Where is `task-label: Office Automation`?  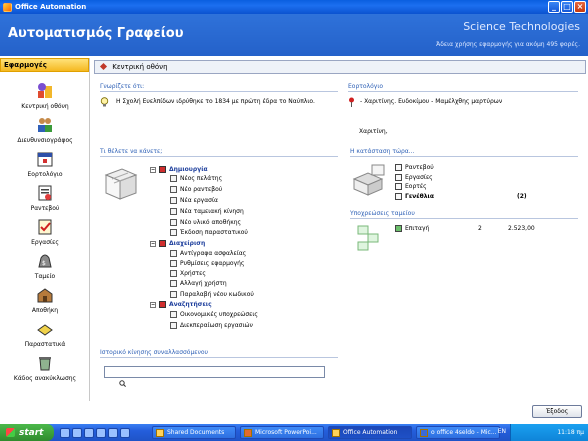
task-label: Office Automation is located at coordinates (370, 432).